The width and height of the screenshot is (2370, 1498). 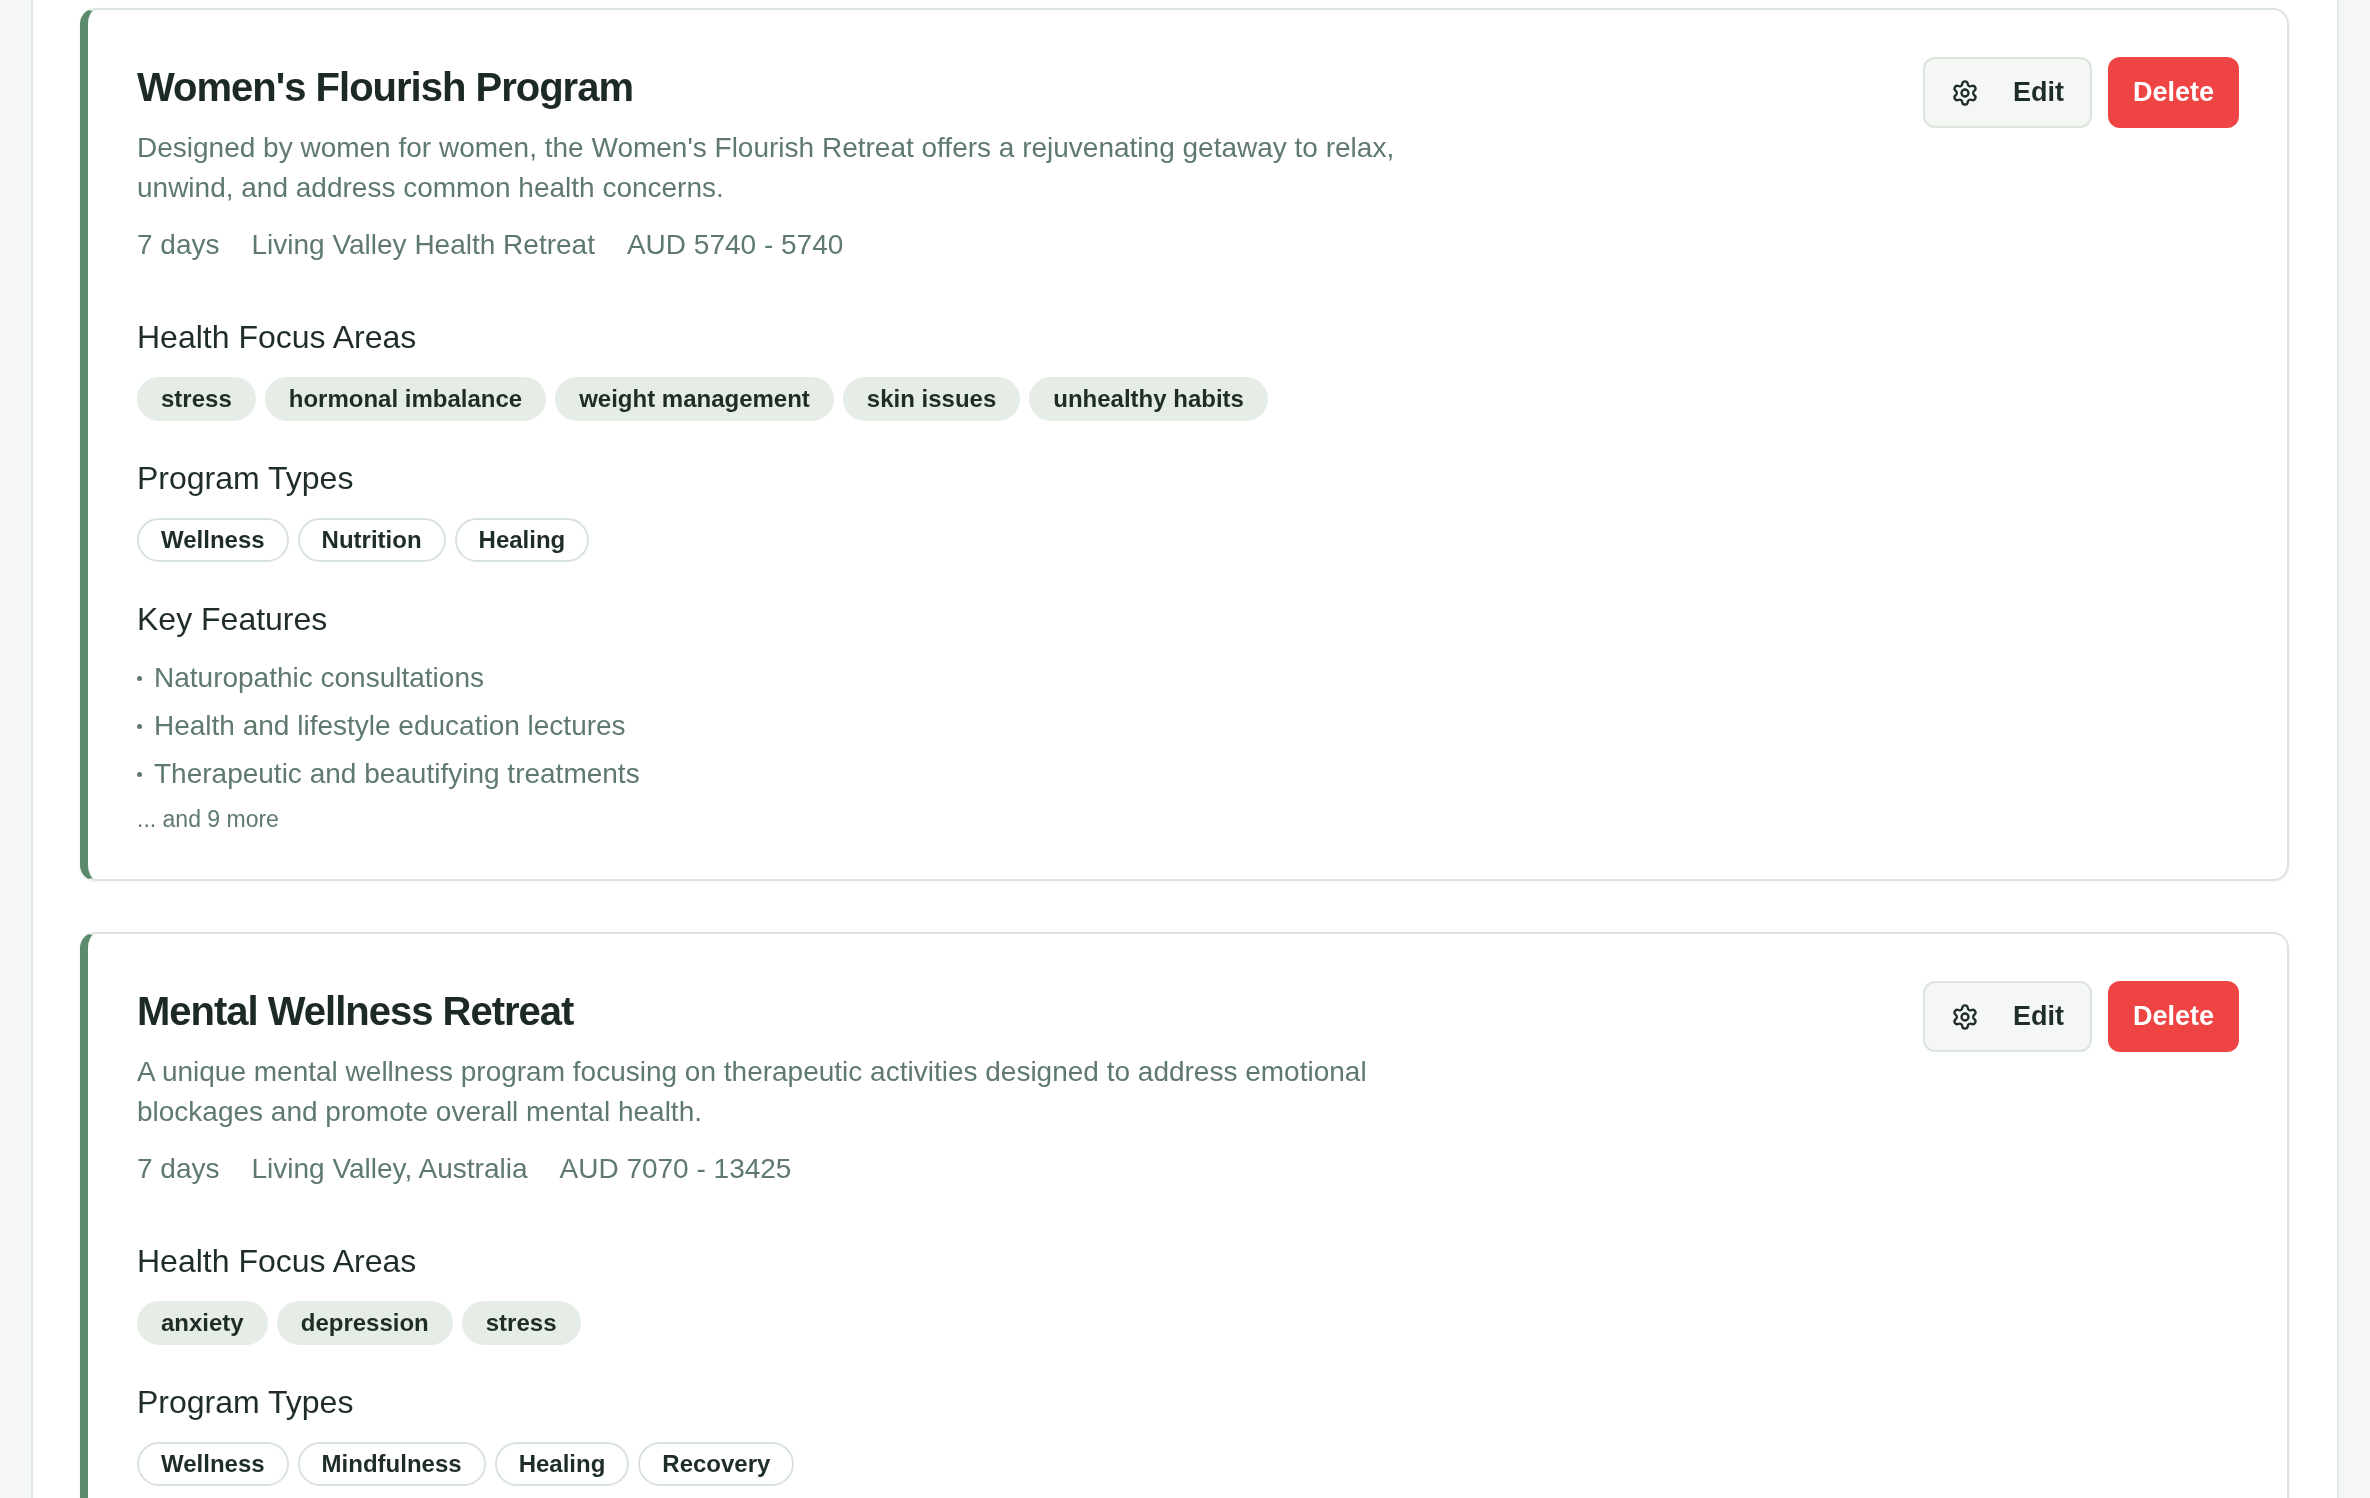 I want to click on focus-tag: skin issues, so click(x=931, y=399).